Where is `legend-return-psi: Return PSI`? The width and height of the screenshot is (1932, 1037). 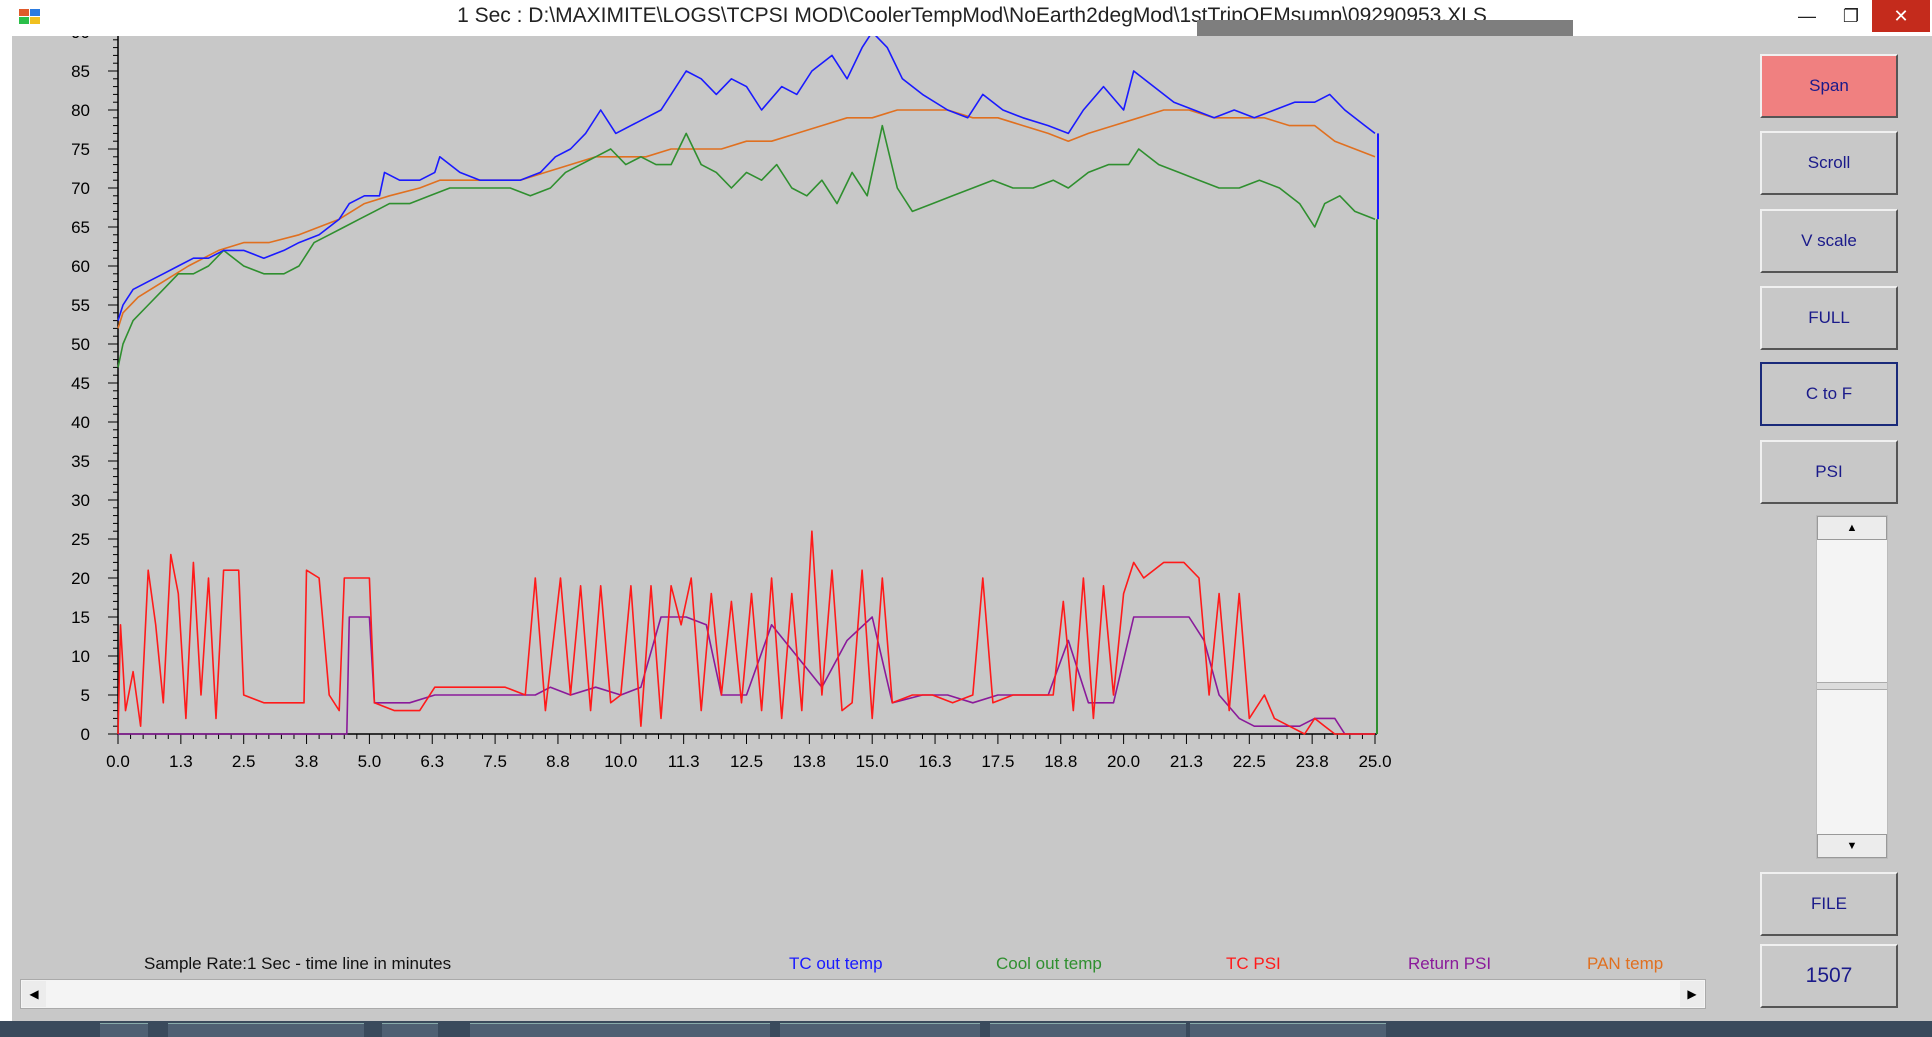
legend-return-psi: Return PSI is located at coordinates (1450, 963).